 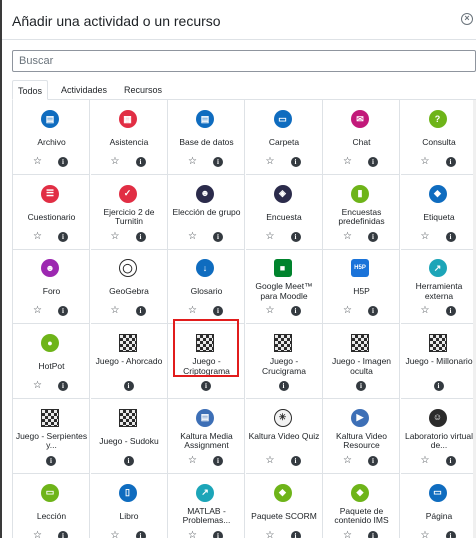 I want to click on tab-actividades: Actividades, so click(x=84, y=90).